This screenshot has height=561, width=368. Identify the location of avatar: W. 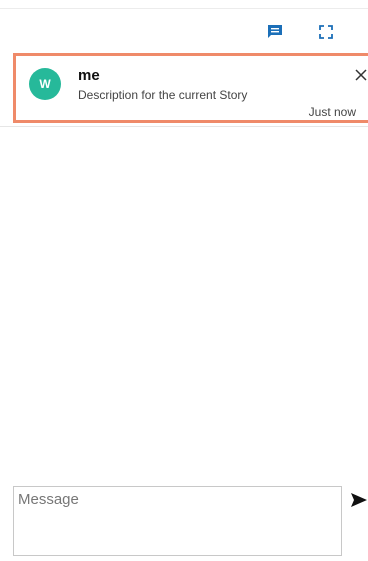
(45, 84).